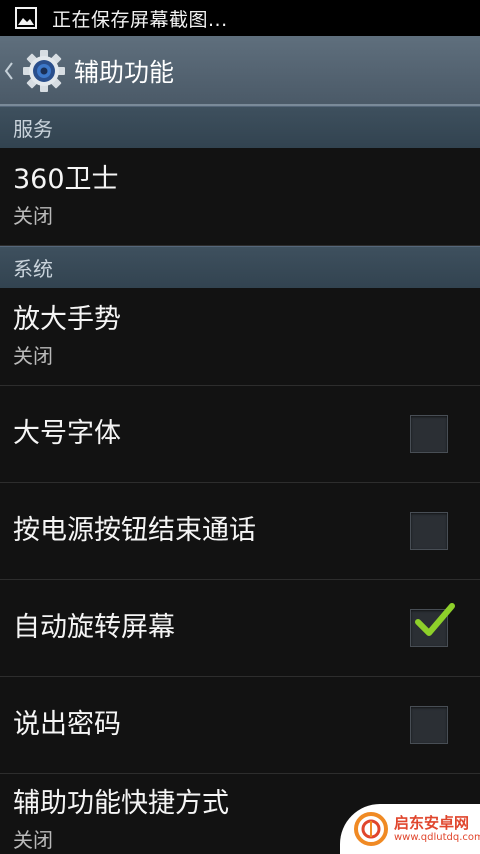 This screenshot has width=480, height=854. Describe the element at coordinates (240, 628) in the screenshot. I see `list-item-auto-rotate-screen: 自动旋转屏幕` at that location.